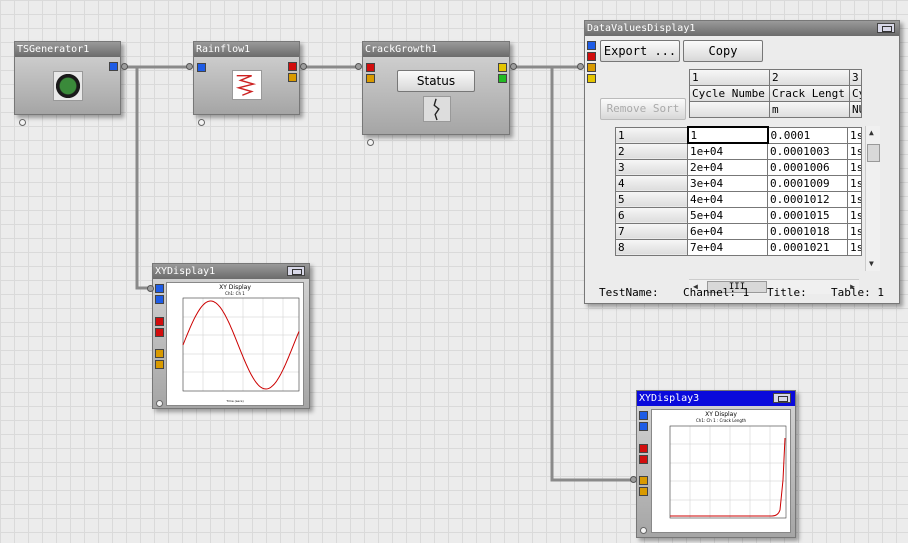  I want to click on col-name: Cycle Numbe, so click(729, 93).